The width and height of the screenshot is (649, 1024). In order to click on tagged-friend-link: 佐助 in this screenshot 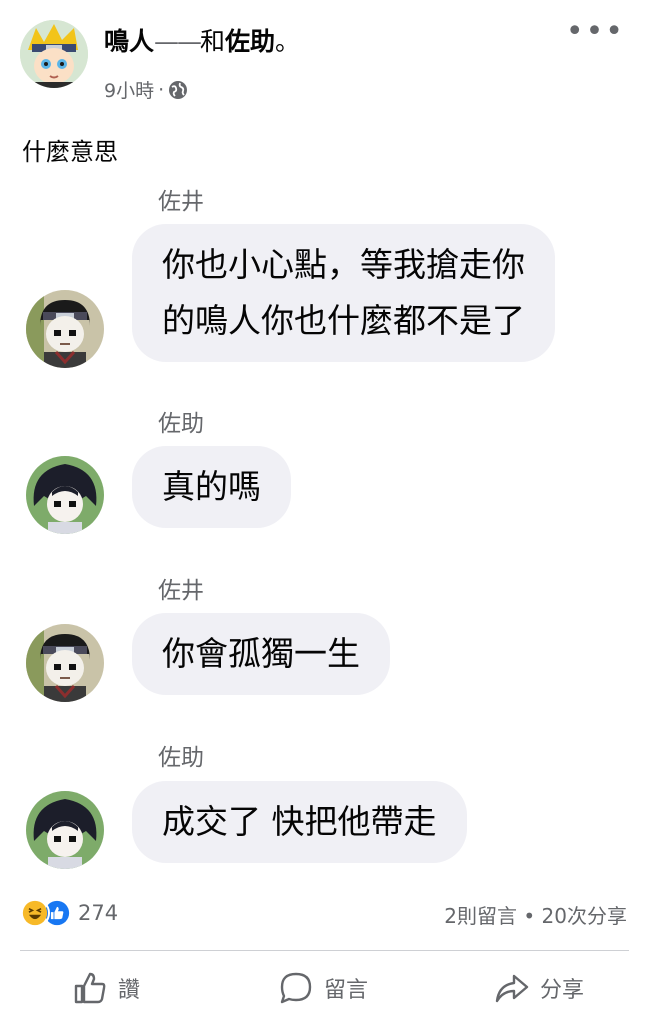, I will do `click(250, 41)`.